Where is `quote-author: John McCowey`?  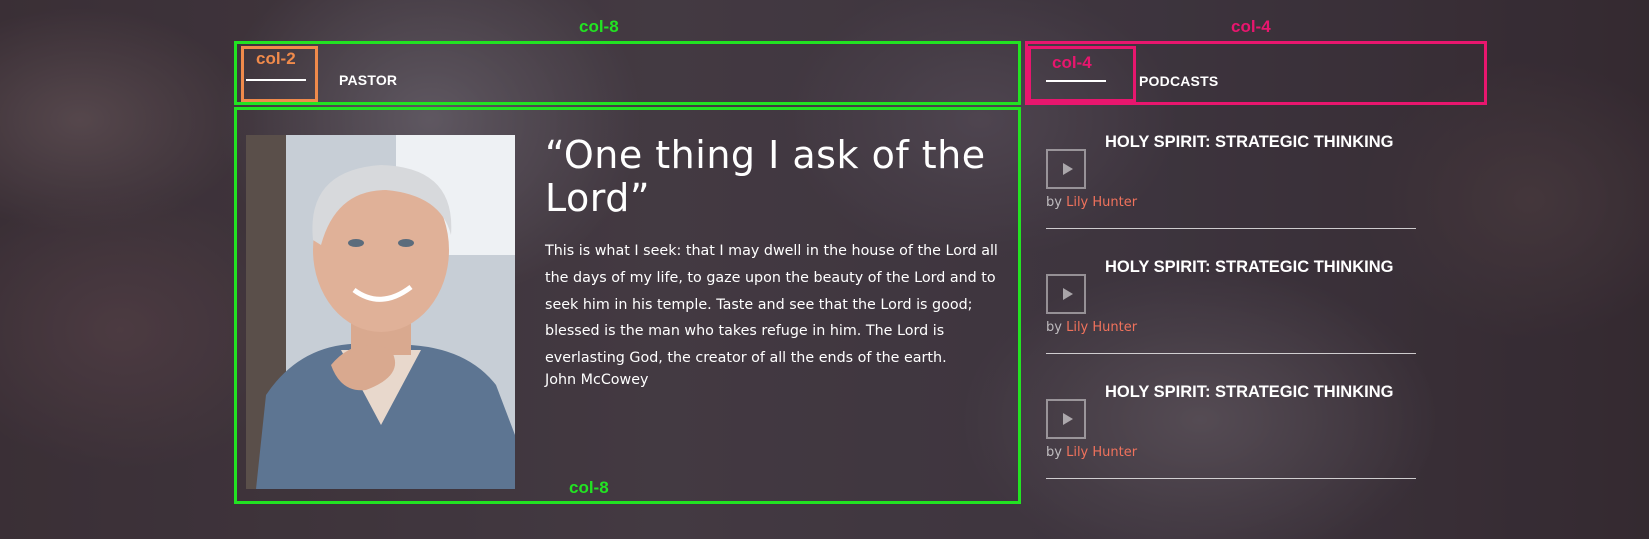
quote-author: John McCowey is located at coordinates (597, 380).